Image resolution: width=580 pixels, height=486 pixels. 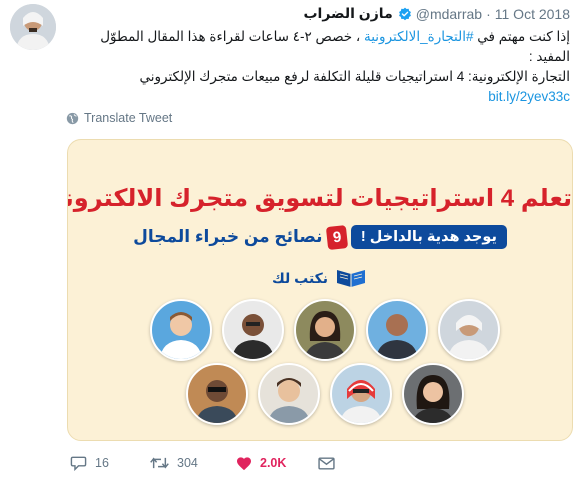 What do you see at coordinates (428, 237) in the screenshot?
I see `gift-banner: يوجد هدية بالداخل !` at bounding box center [428, 237].